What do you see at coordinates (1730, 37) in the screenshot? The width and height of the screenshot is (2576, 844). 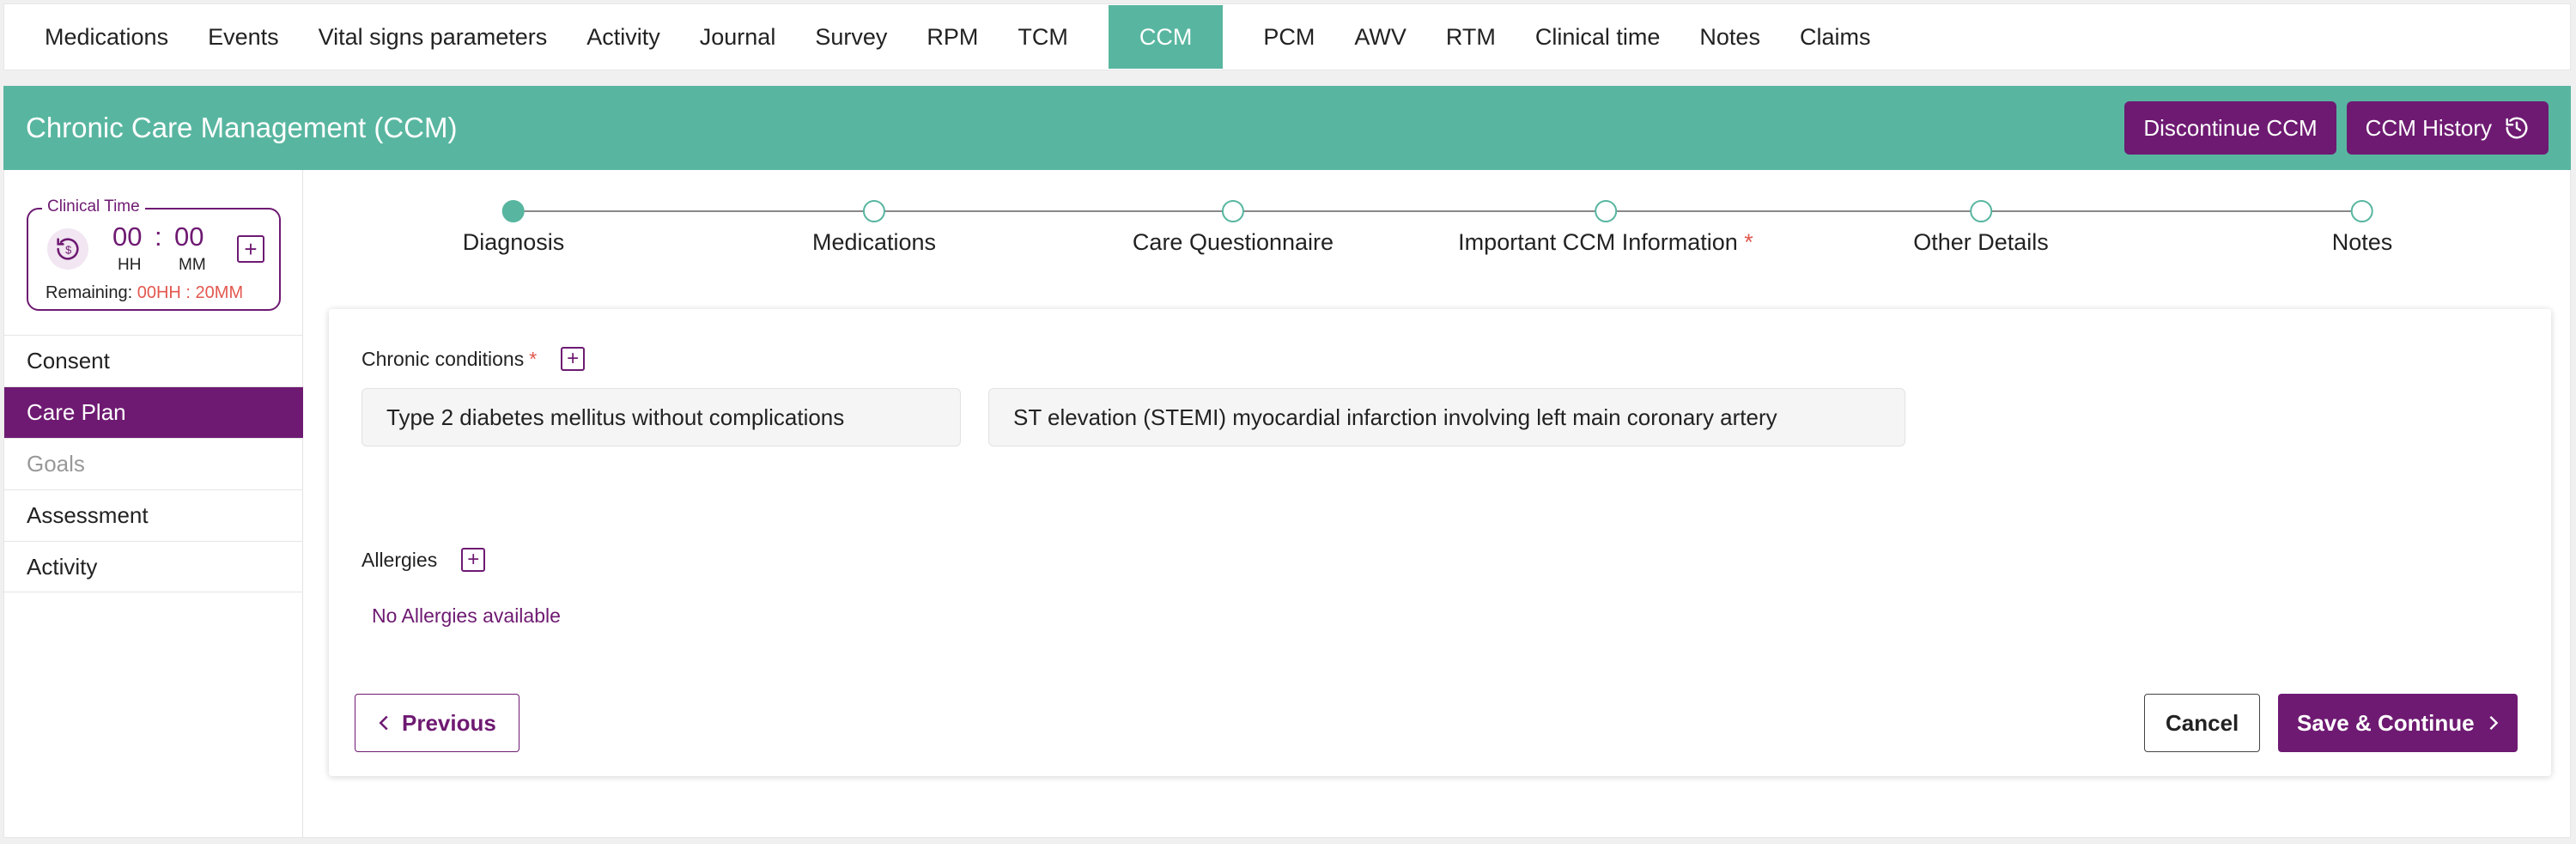 I see `tab-notes: Notes` at bounding box center [1730, 37].